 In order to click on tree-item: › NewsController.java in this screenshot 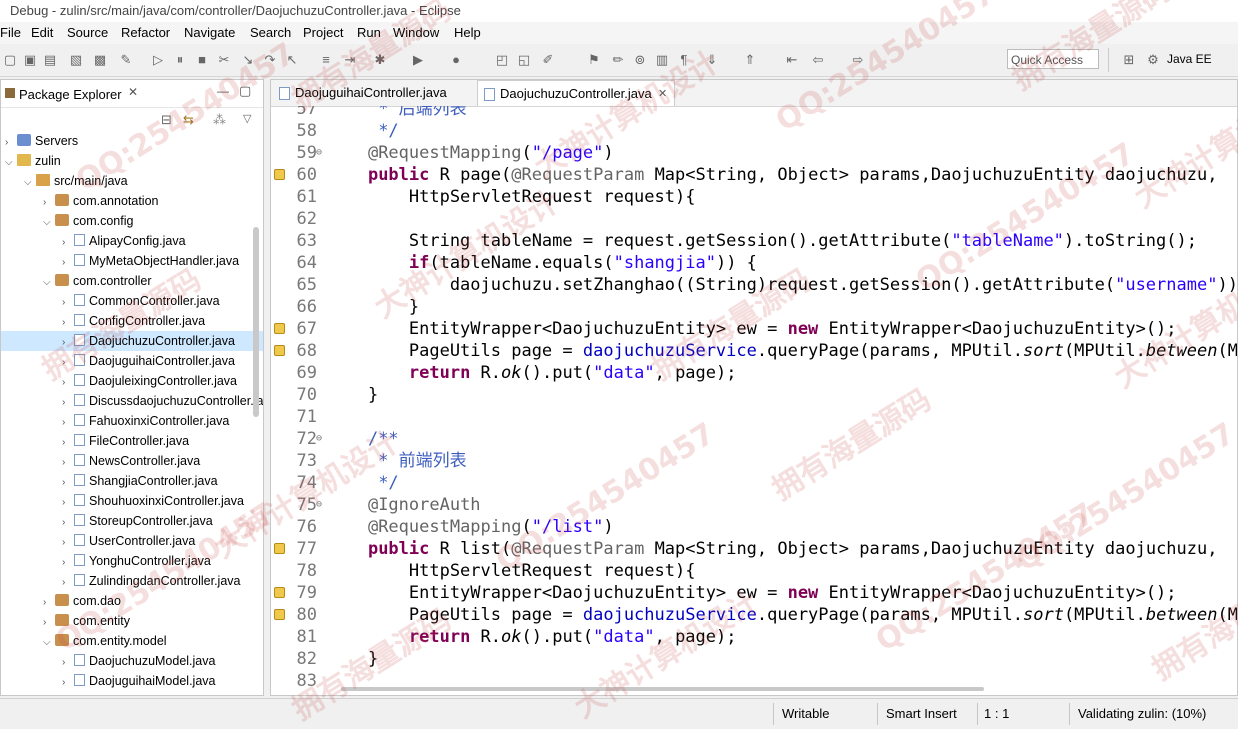, I will do `click(131, 461)`.